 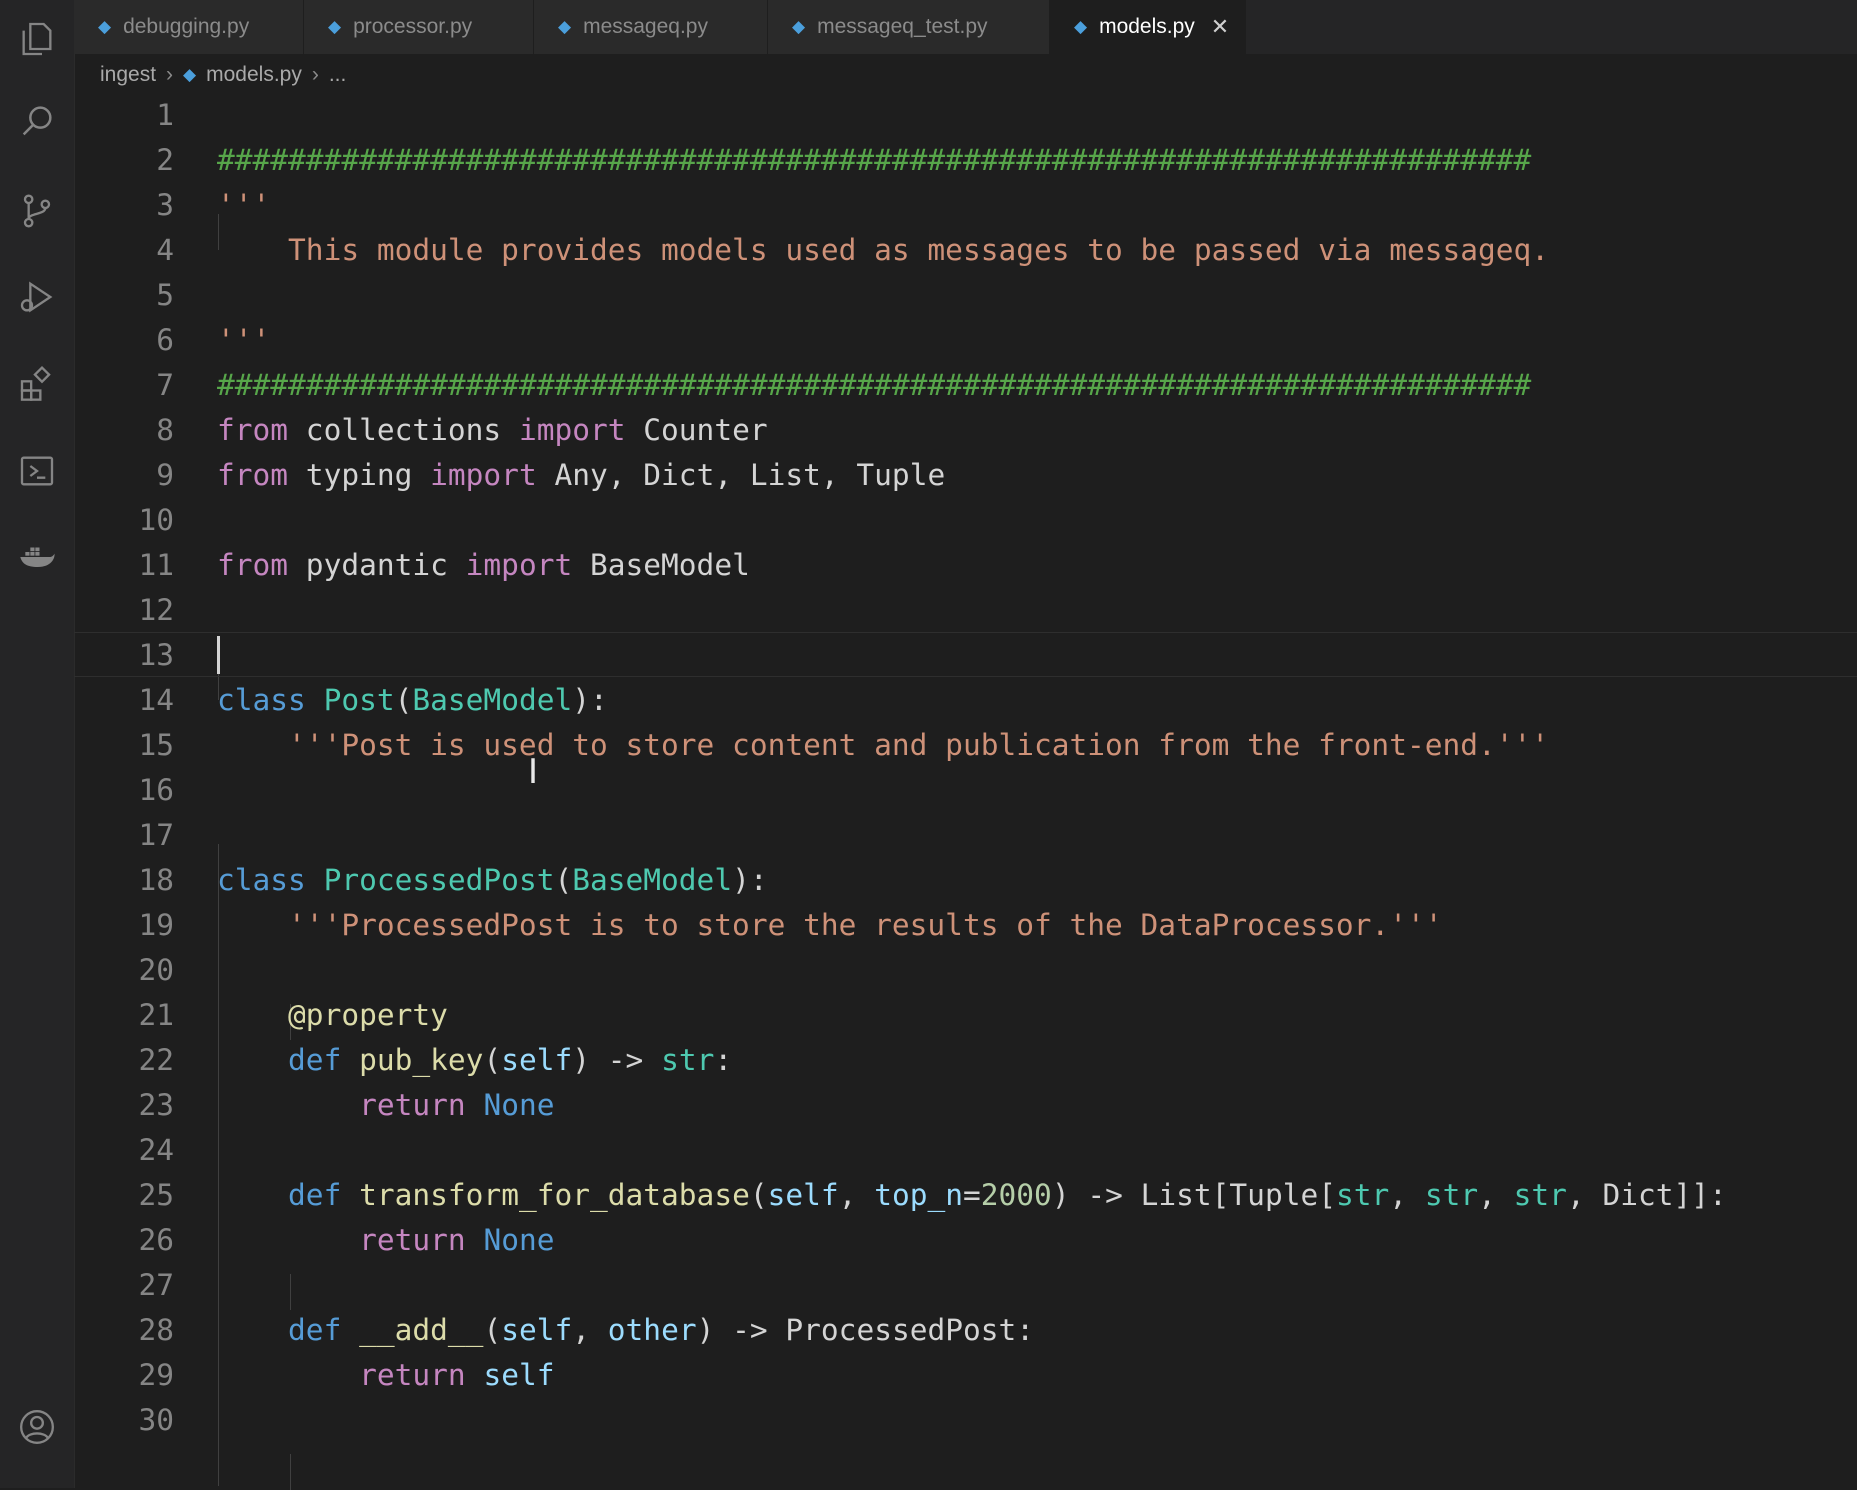 I want to click on breadcrumb-file: models.py, so click(x=254, y=75).